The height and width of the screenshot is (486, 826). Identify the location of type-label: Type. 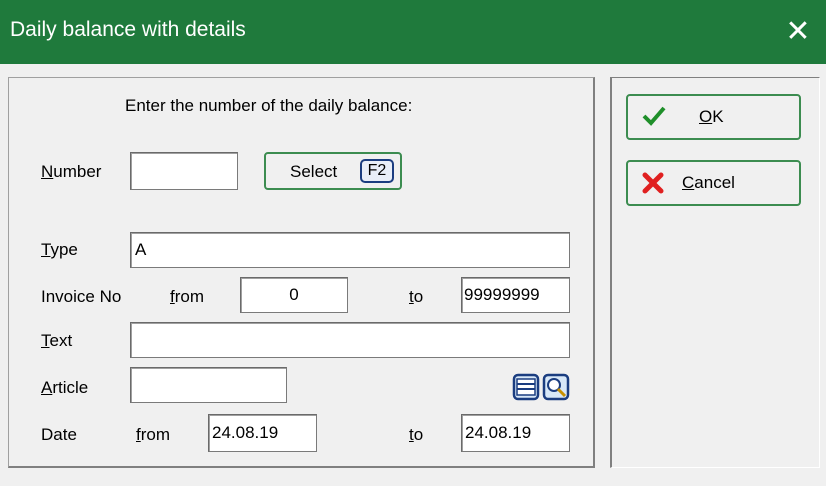
(59, 250).